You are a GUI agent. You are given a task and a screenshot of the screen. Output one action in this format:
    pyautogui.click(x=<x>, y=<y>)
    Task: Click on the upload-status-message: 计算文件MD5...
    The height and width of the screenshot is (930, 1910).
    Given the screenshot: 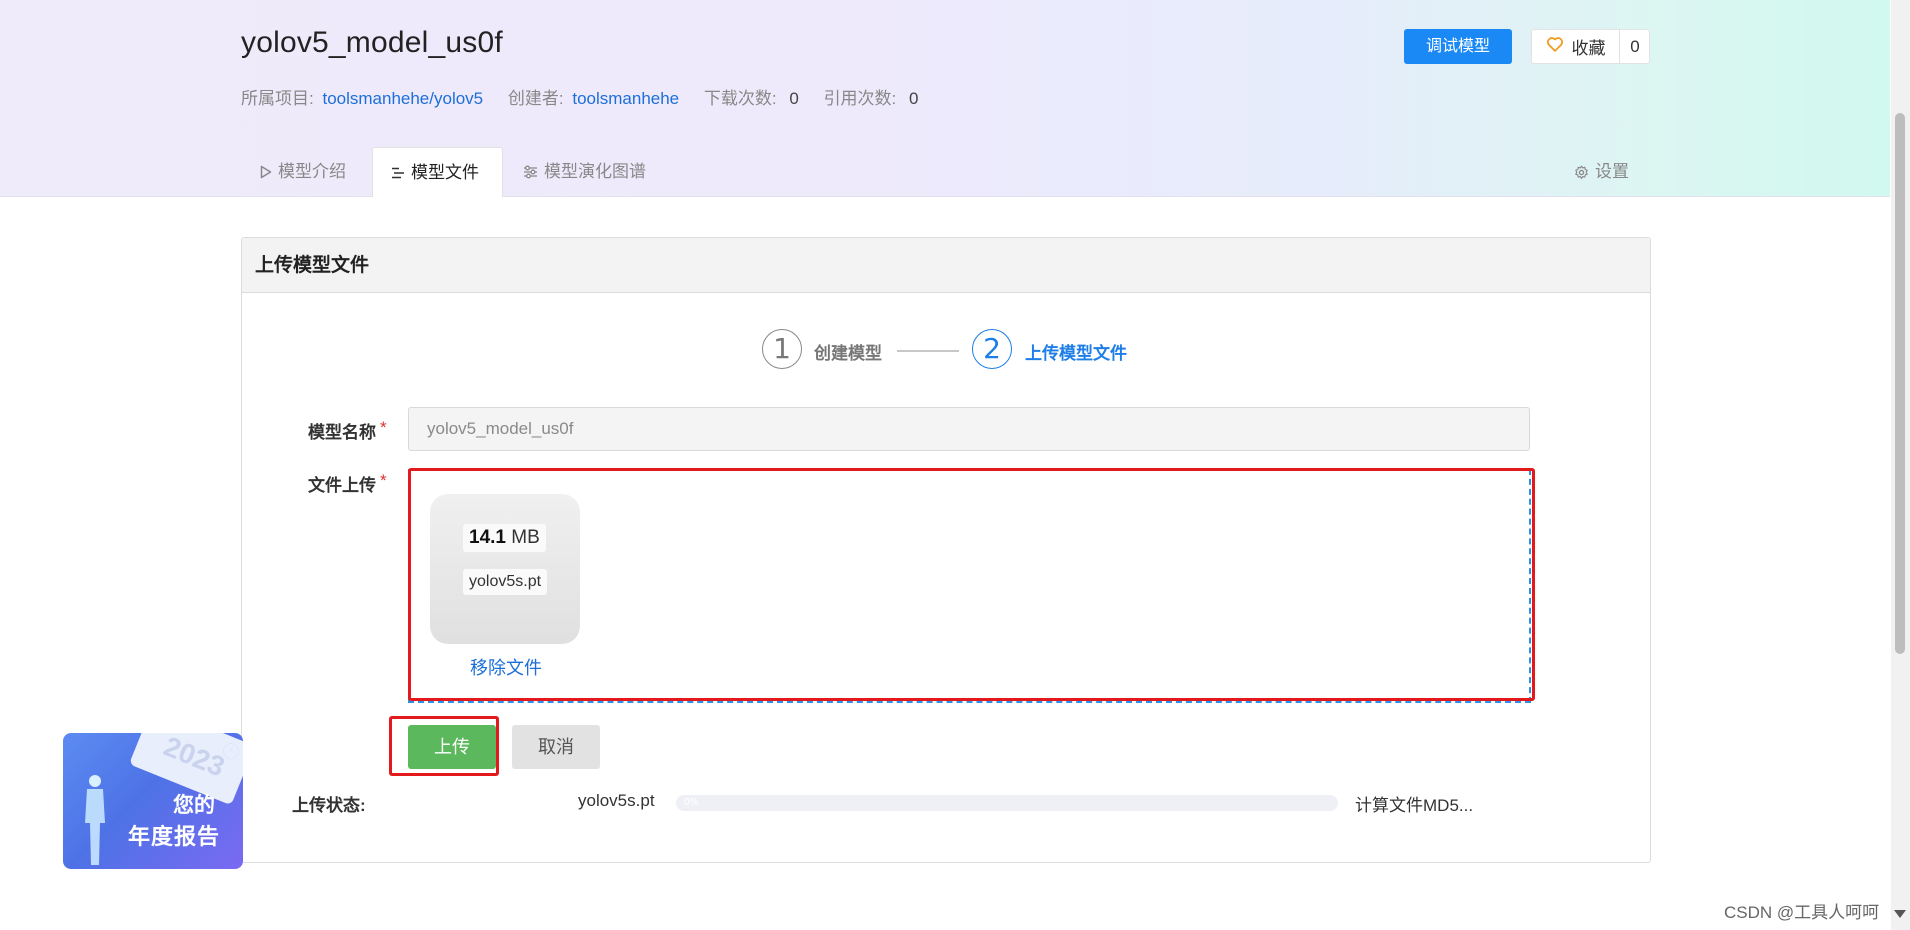 What is the action you would take?
    pyautogui.click(x=1414, y=805)
    